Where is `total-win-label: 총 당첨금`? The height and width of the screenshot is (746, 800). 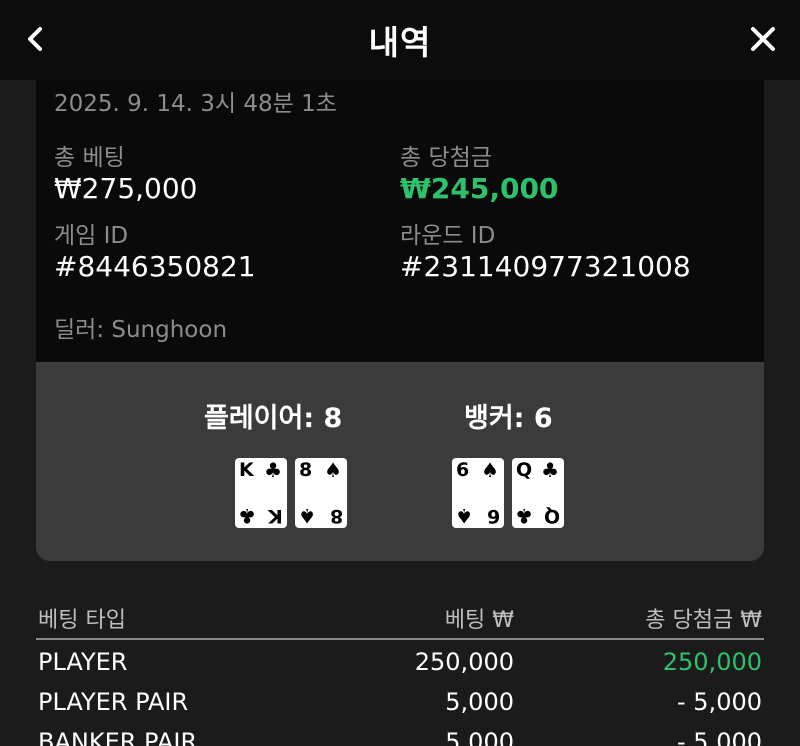 total-win-label: 총 당첨금 is located at coordinates (446, 158).